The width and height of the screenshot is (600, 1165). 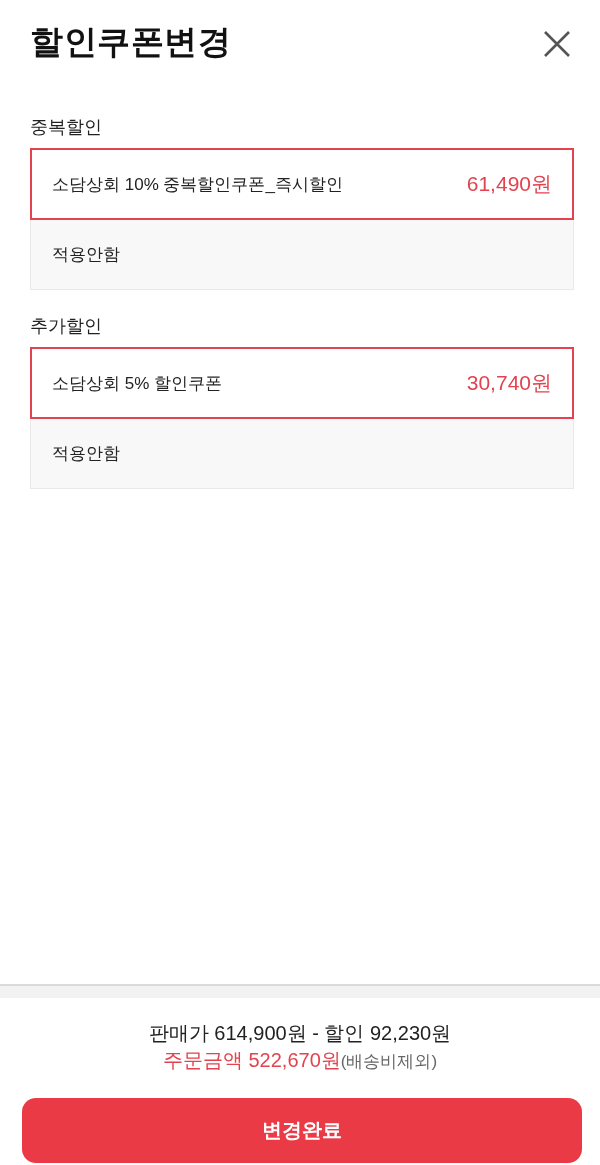 I want to click on order-total: 주문금액 522,670원, so click(x=251, y=1060).